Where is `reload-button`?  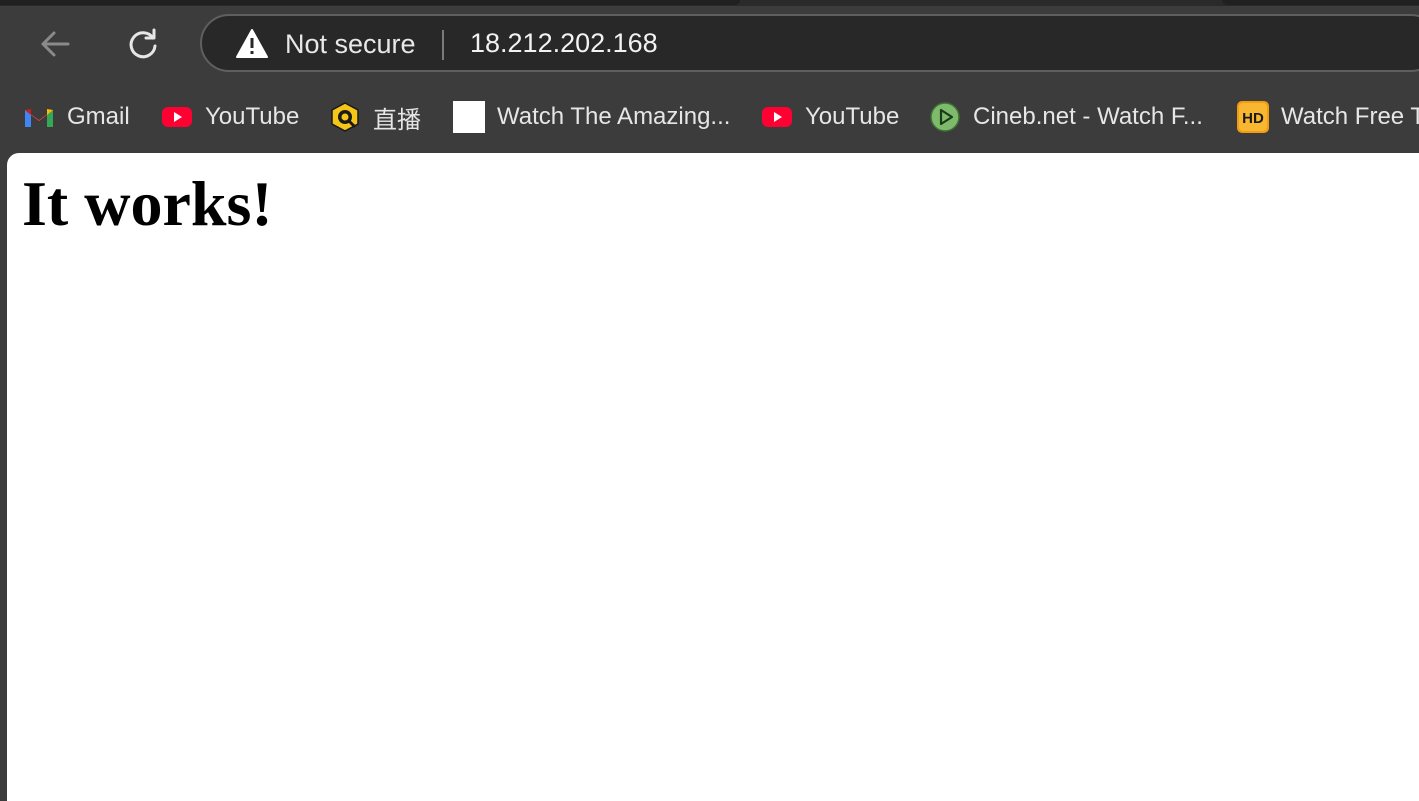 reload-button is located at coordinates (143, 44).